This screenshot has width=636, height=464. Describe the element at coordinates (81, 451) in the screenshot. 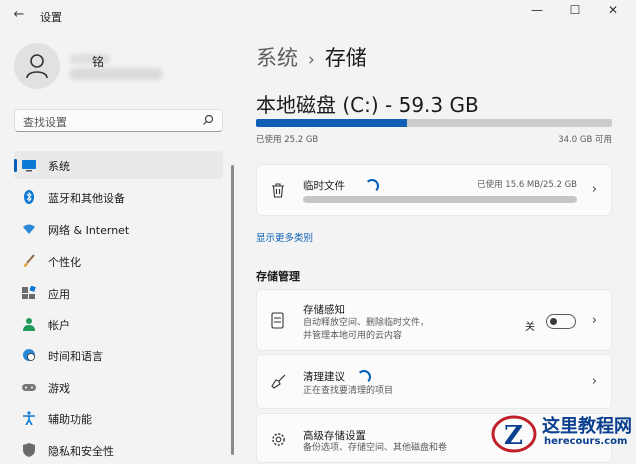

I see `sidebar-item-label: 隐私和安全性` at that location.